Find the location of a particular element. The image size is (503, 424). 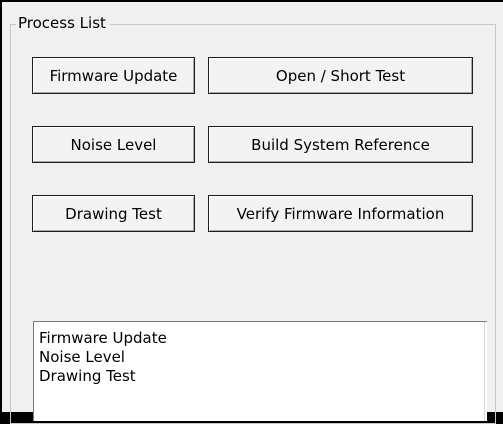

process-list-title: Process List is located at coordinates (63, 23).